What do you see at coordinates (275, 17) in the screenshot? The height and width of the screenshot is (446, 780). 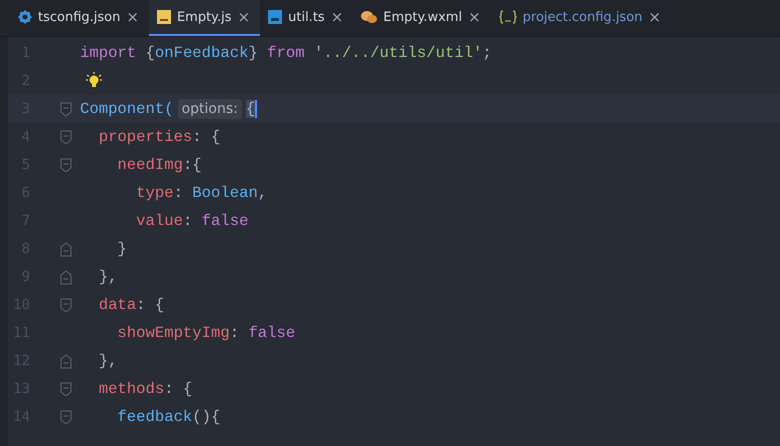 I see `ts-file-icon` at bounding box center [275, 17].